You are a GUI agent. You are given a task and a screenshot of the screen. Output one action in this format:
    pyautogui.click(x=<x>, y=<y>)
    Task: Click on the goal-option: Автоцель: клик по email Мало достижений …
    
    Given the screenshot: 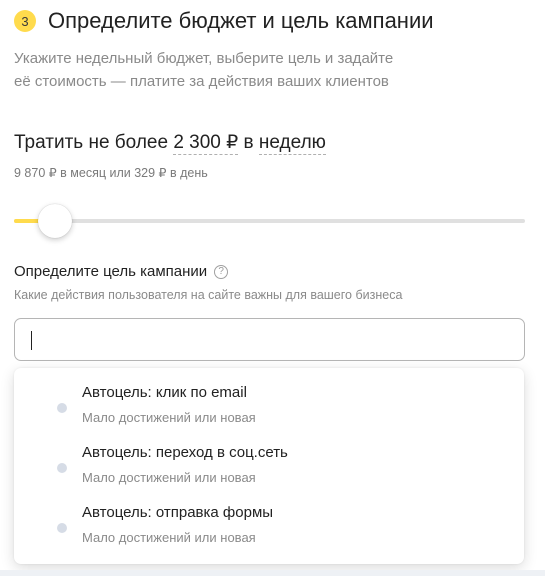 What is the action you would take?
    pyautogui.click(x=269, y=398)
    